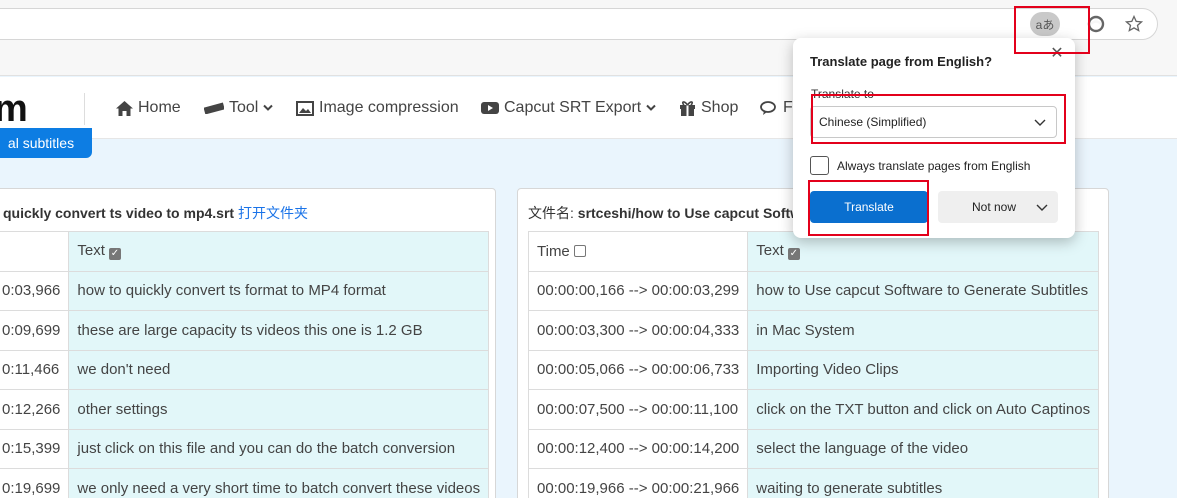 The width and height of the screenshot is (1177, 498). I want to click on subtitles-button: al subtitles, so click(46, 143).